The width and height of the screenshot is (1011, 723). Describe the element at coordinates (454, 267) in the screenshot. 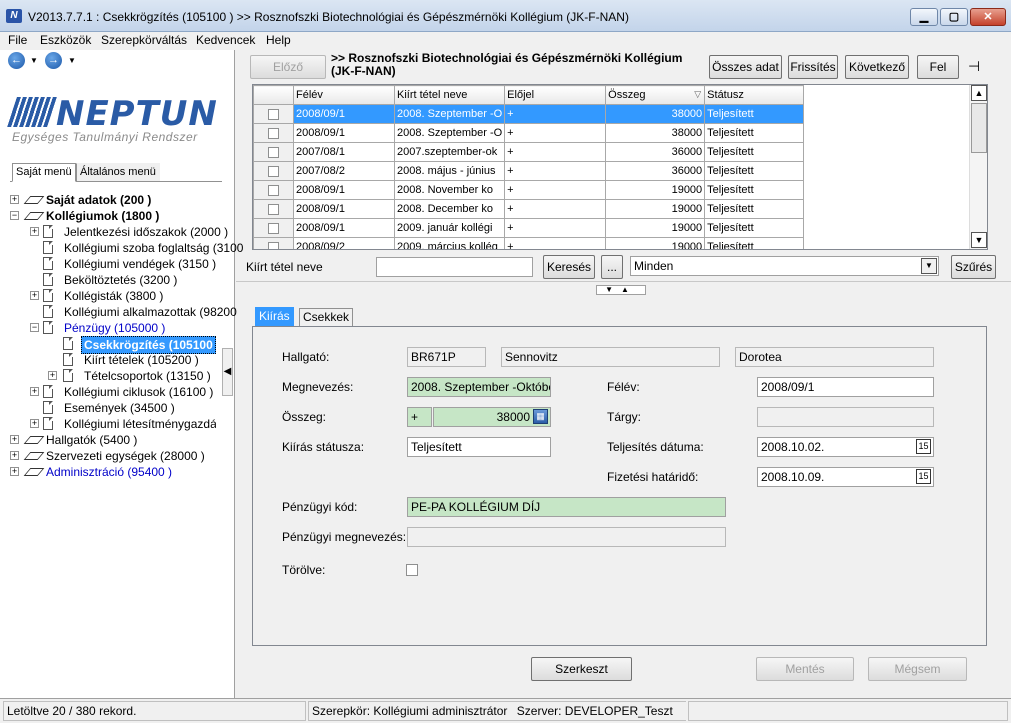

I see `filter-input` at that location.